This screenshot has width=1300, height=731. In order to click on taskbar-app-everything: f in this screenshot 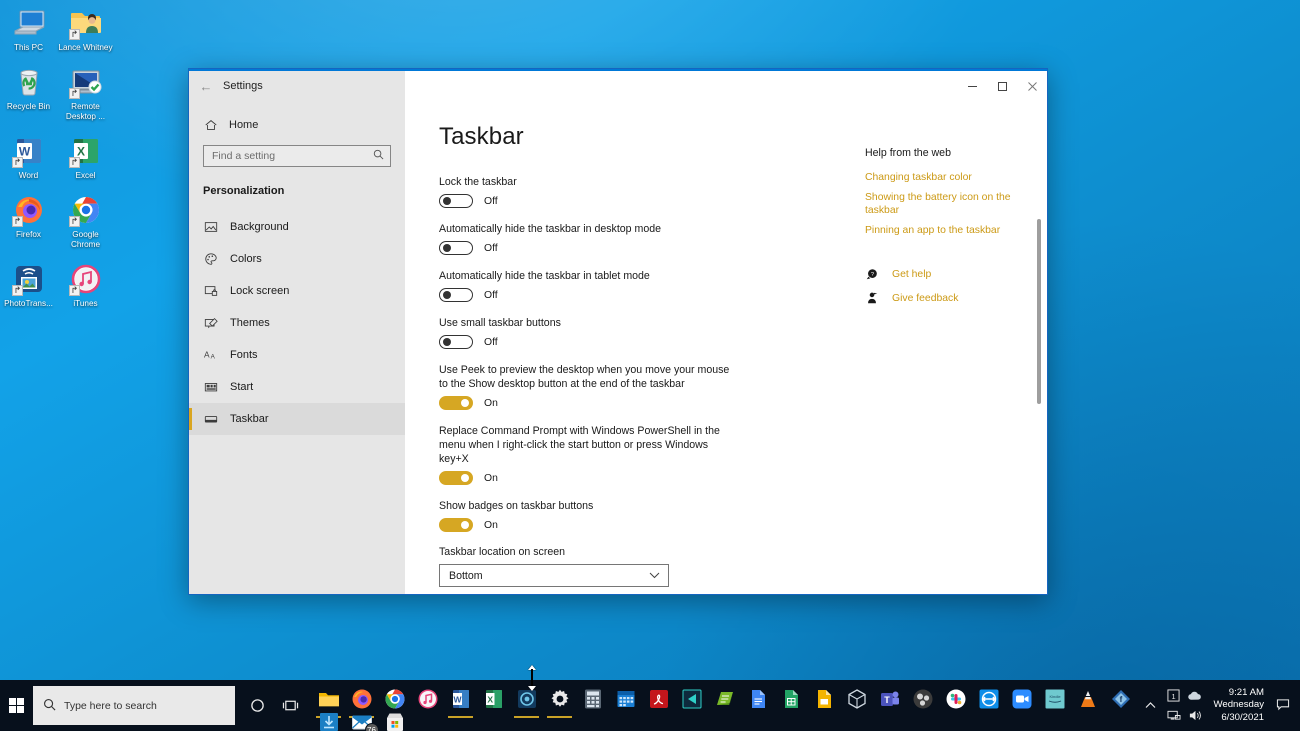, I will do `click(1120, 699)`.